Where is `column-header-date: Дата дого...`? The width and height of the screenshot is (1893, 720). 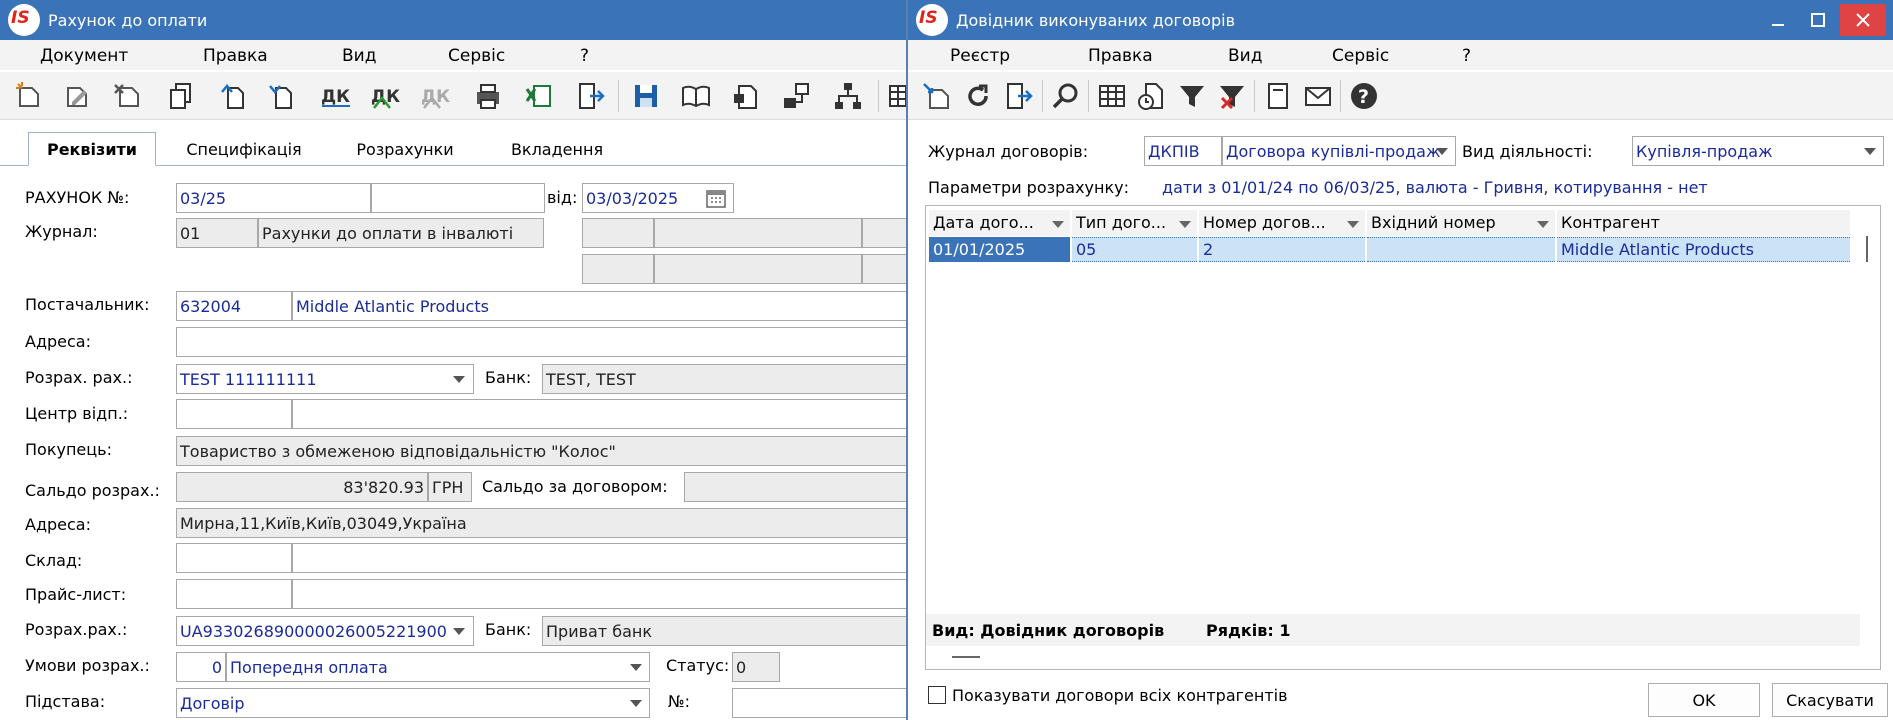
column-header-date: Дата дого... is located at coordinates (999, 223).